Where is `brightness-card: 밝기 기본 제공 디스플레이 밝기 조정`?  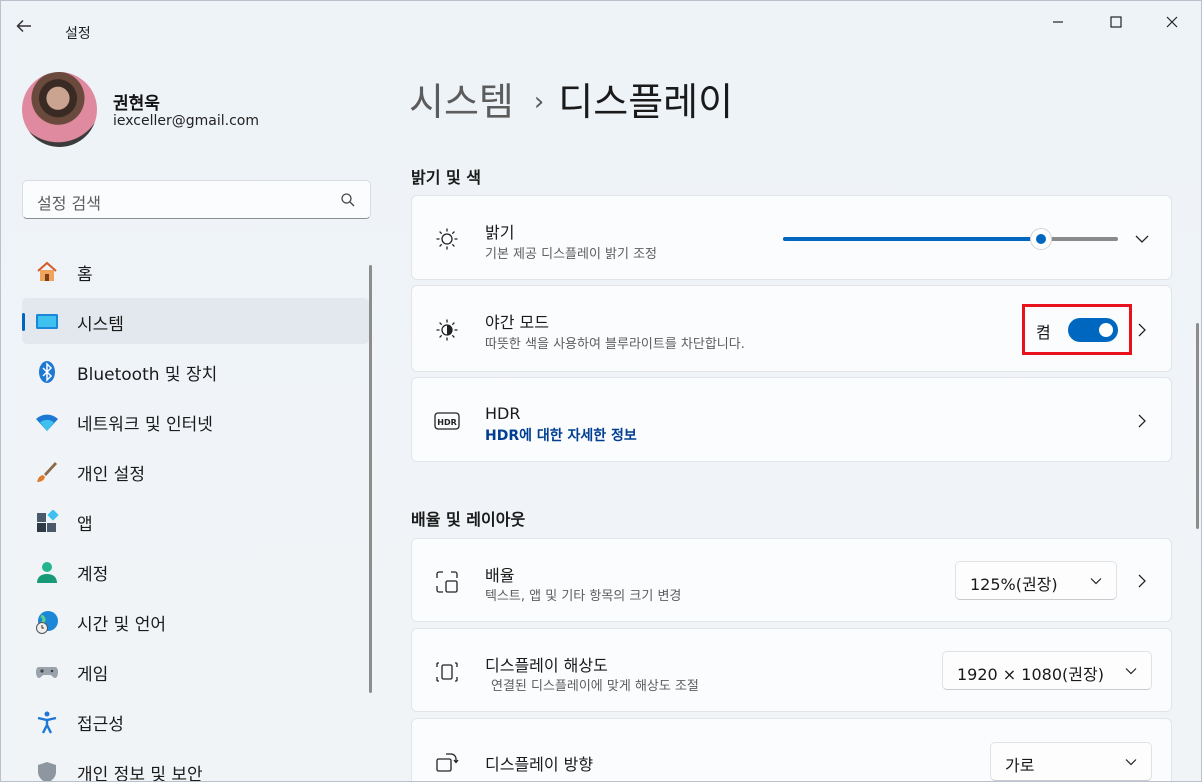 brightness-card: 밝기 기본 제공 디스플레이 밝기 조정 is located at coordinates (791, 237).